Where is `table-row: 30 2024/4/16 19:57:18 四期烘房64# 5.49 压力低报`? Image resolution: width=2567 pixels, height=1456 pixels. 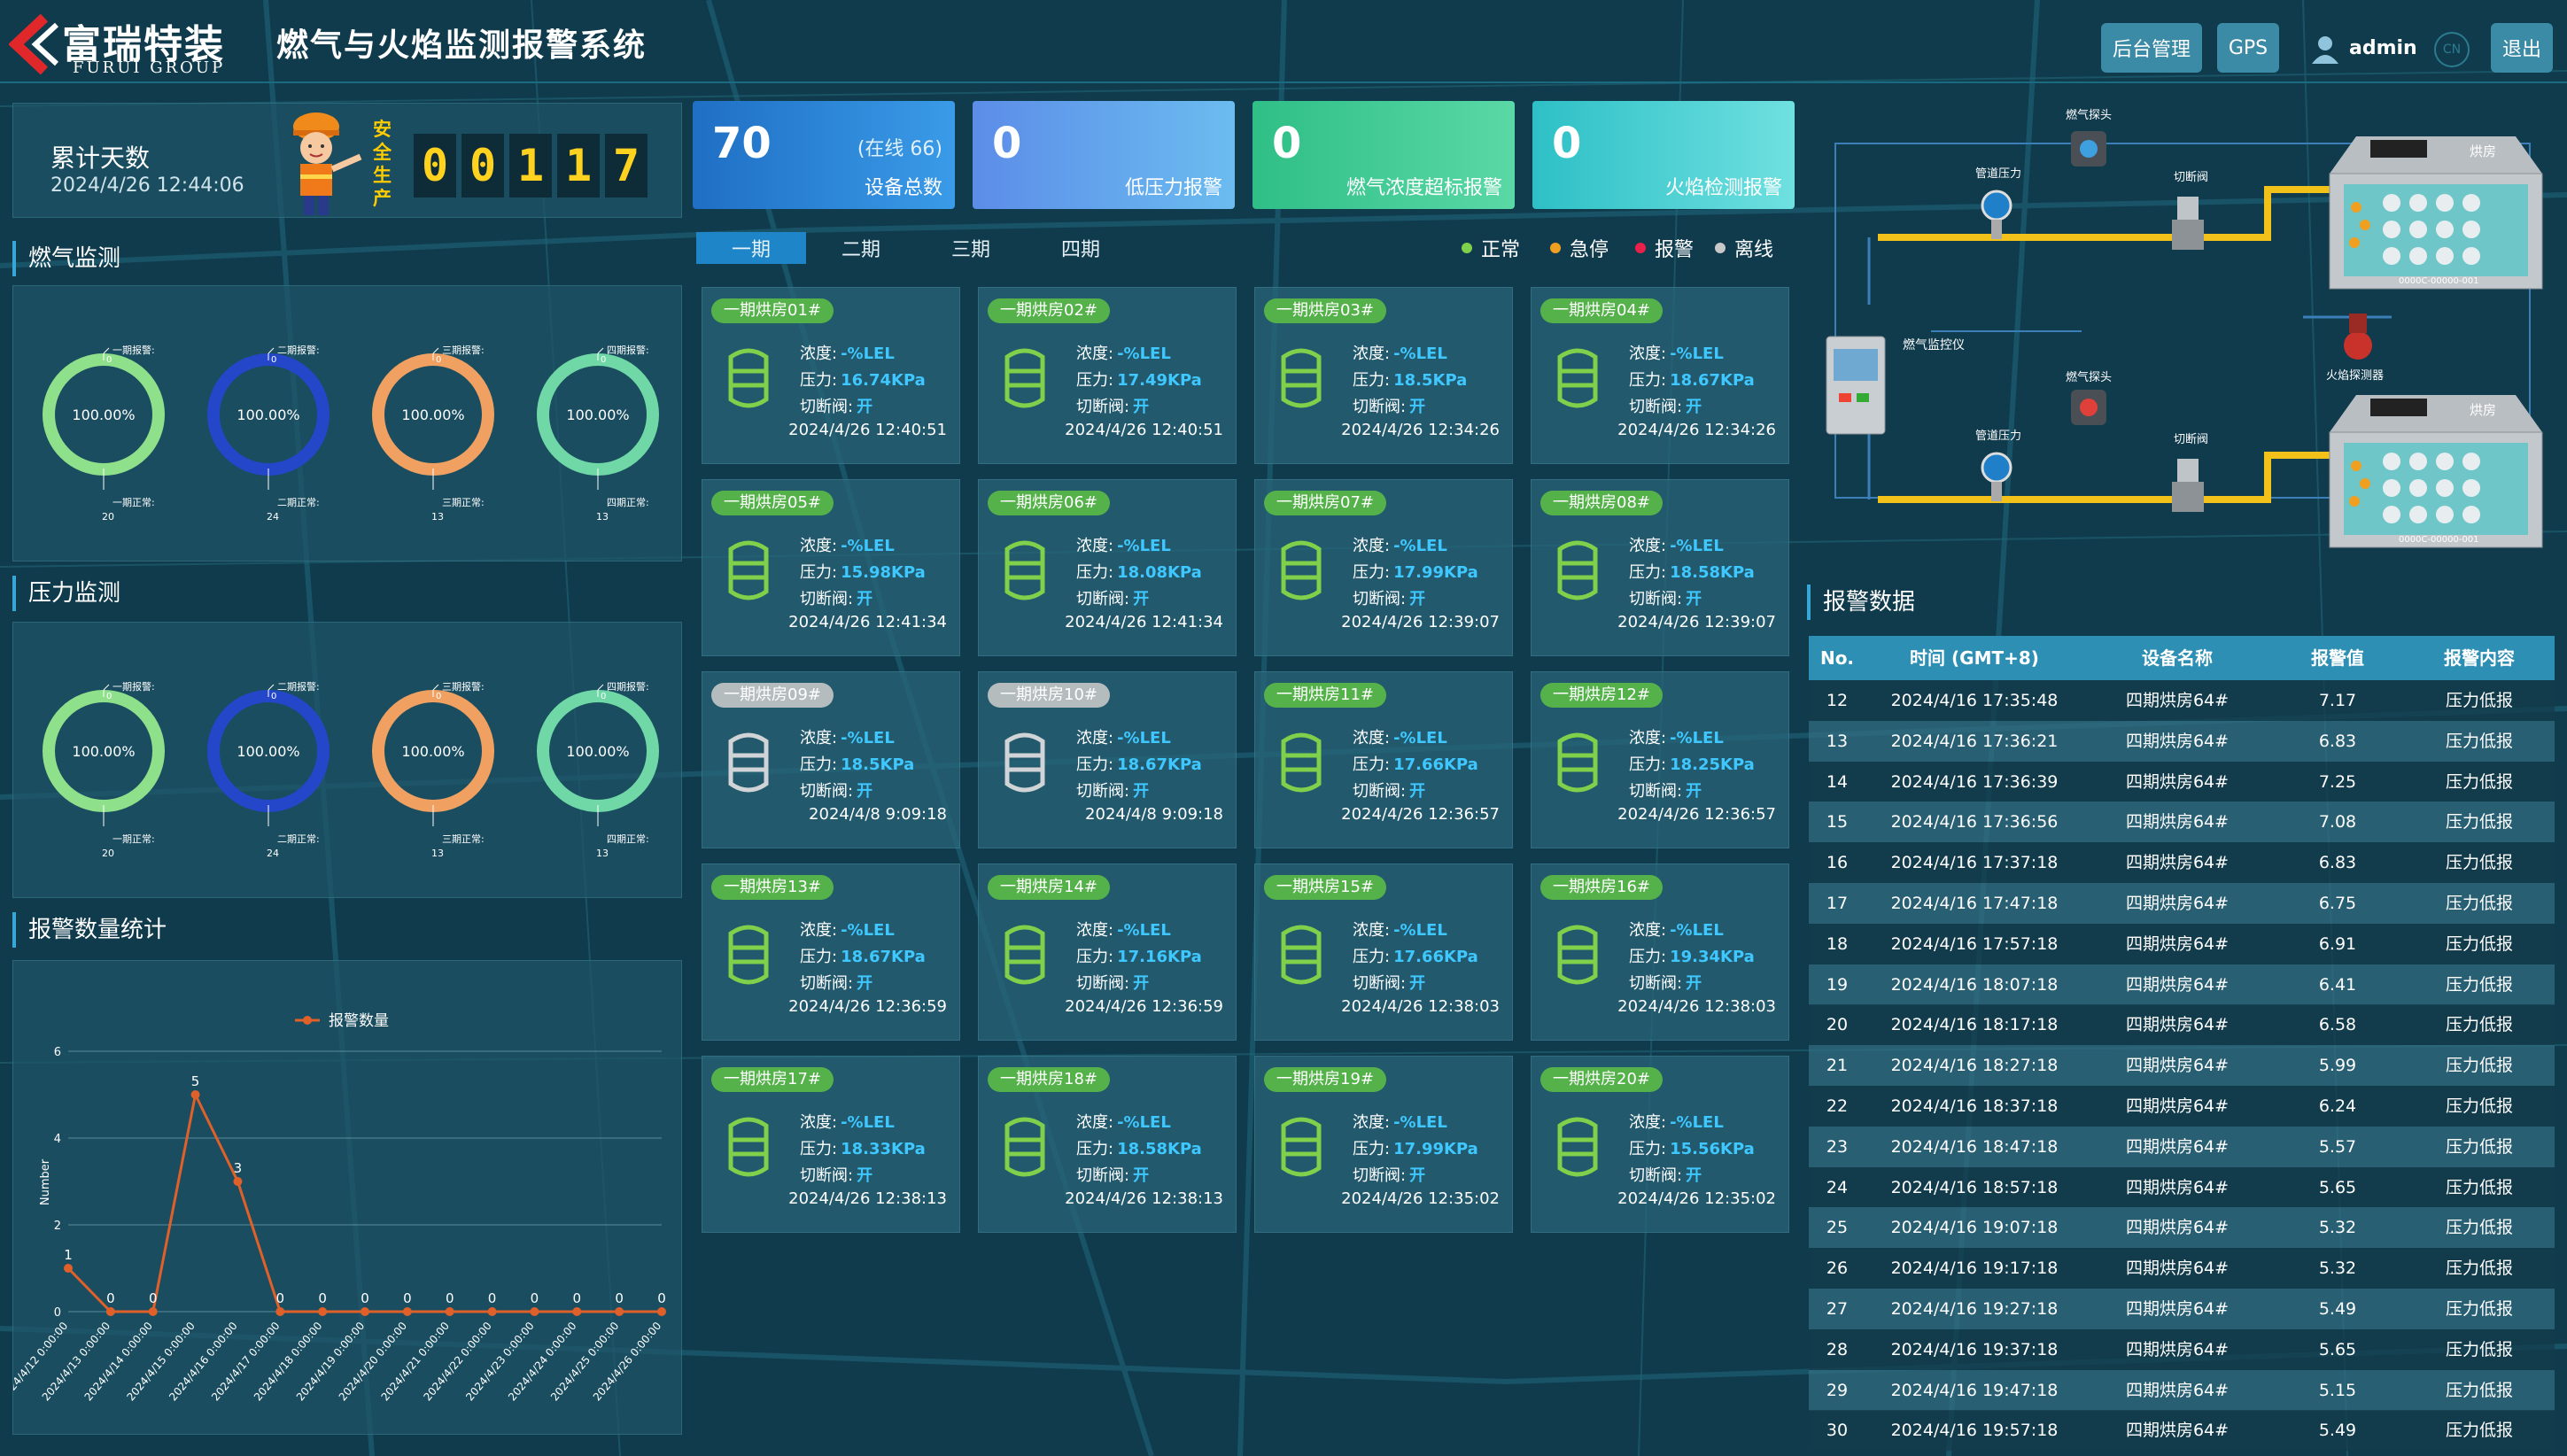 table-row: 30 2024/4/16 19:57:18 四期烘房64# 5.49 压力低报 is located at coordinates (2182, 1431).